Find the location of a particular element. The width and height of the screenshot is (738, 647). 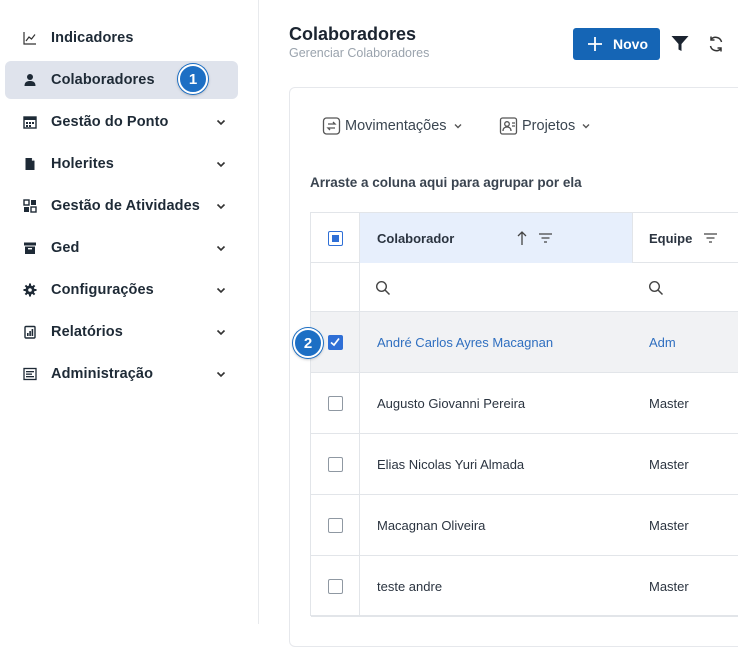

document-icon is located at coordinates (30, 164).